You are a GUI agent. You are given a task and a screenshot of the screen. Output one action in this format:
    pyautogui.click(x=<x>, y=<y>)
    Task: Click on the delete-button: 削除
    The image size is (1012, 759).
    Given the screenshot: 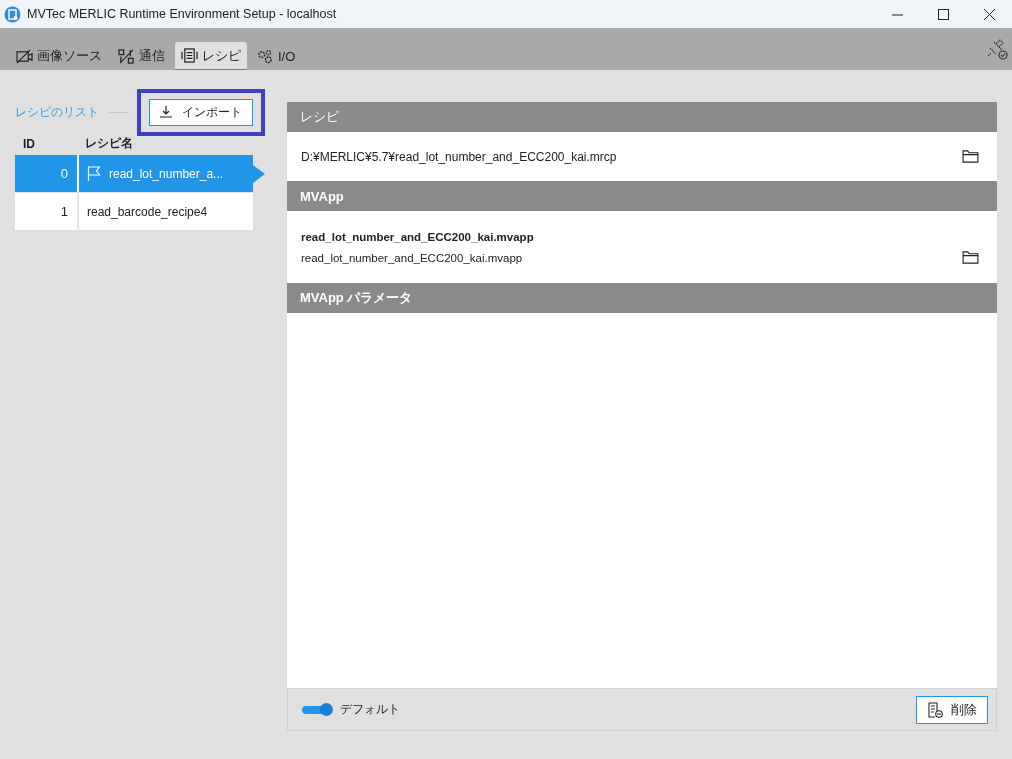 What is the action you would take?
    pyautogui.click(x=952, y=709)
    